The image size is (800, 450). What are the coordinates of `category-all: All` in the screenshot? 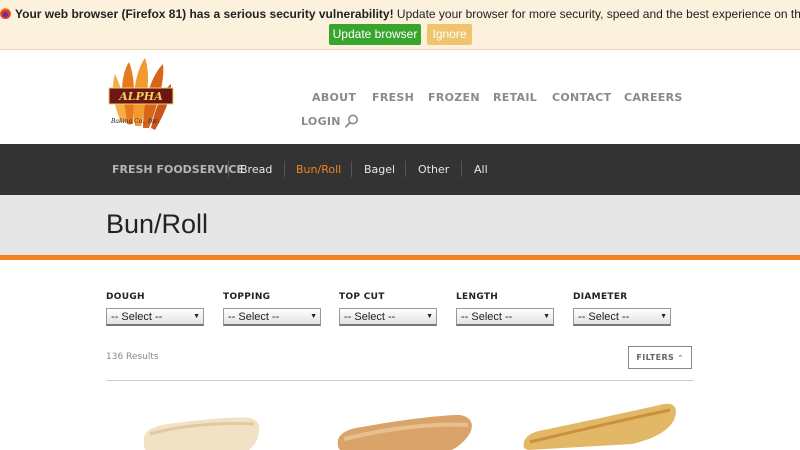 It's located at (481, 169).